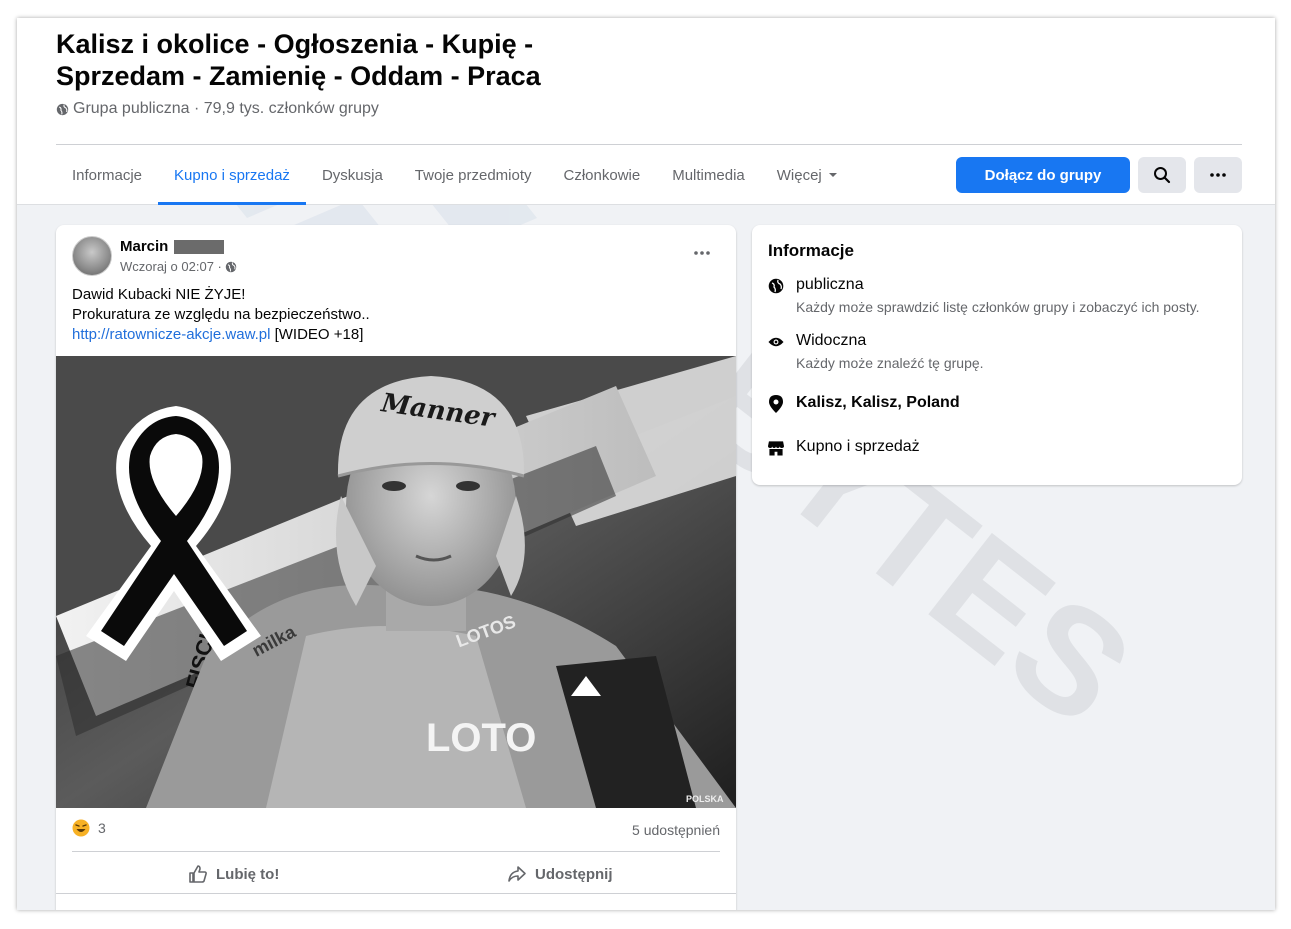  Describe the element at coordinates (171, 334) in the screenshot. I see `post-link: http://ratownicze-akcje.waw.pl` at that location.